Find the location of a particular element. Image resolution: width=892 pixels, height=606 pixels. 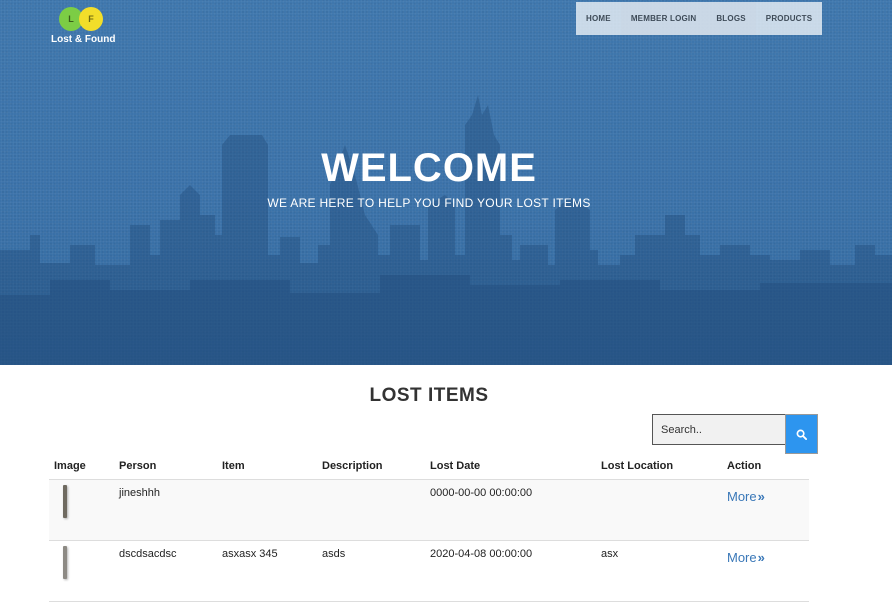

logo-f-circle: F is located at coordinates (91, 19).